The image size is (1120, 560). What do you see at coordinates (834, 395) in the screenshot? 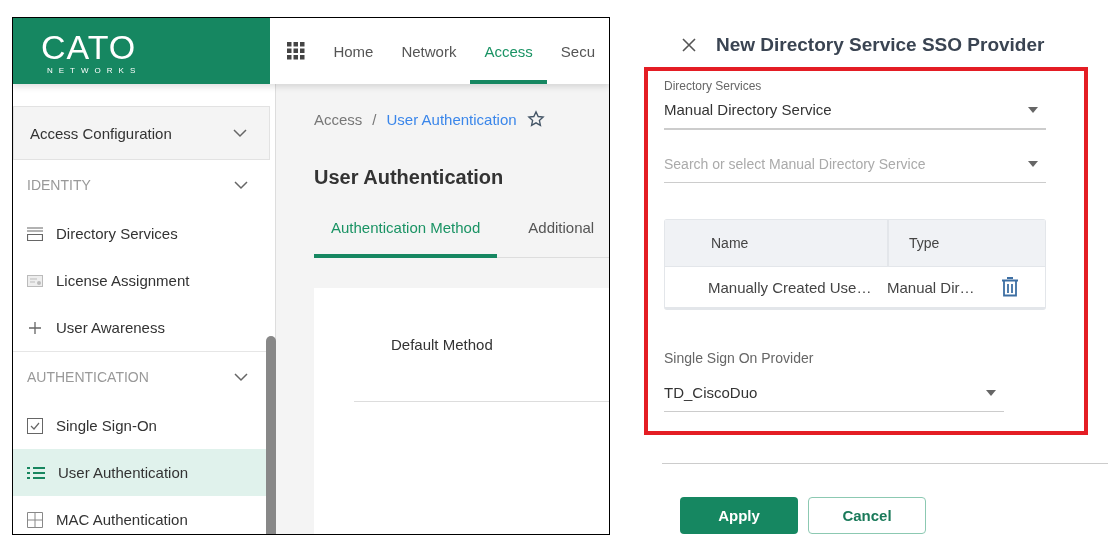
I see `select-field: TD_CiscoDuo` at bounding box center [834, 395].